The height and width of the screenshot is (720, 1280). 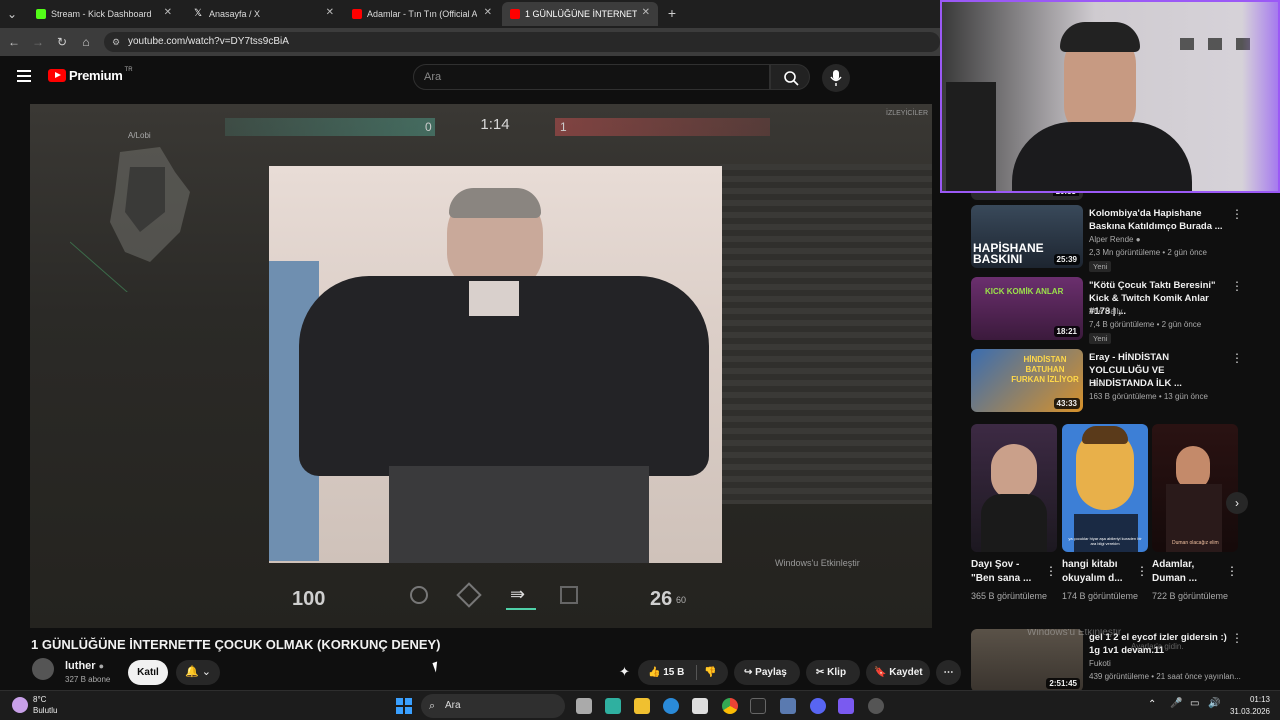 What do you see at coordinates (432, 706) in the screenshot?
I see `search-icon: ⌕` at bounding box center [432, 706].